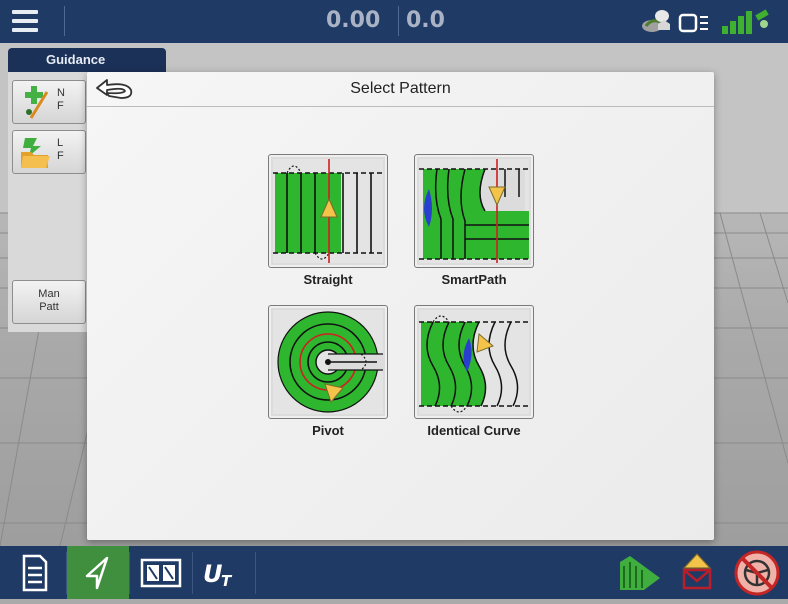 This screenshot has height=604, width=788. I want to click on guidance-icon, so click(97, 573).